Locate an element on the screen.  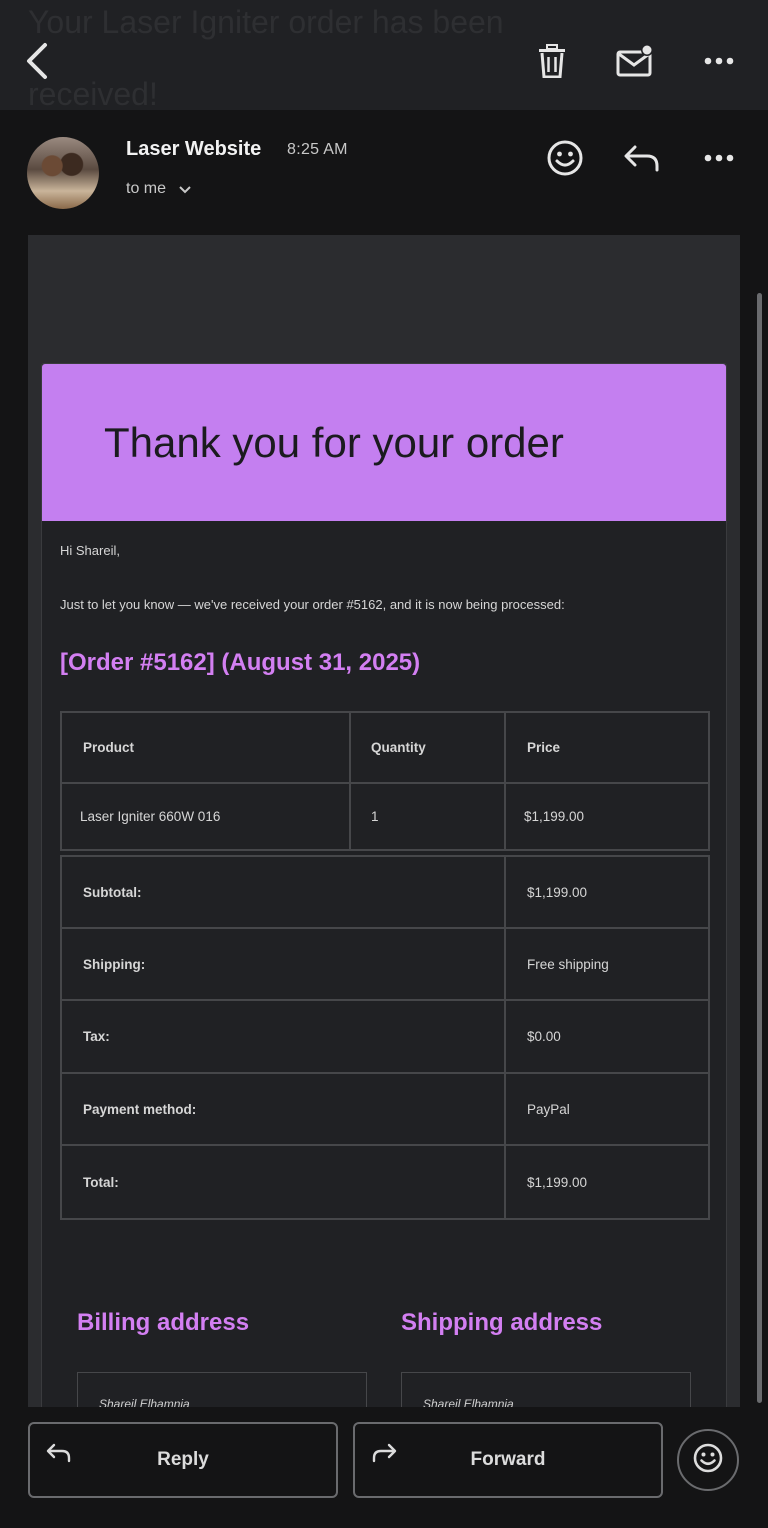
trash-icon is located at coordinates (552, 61).